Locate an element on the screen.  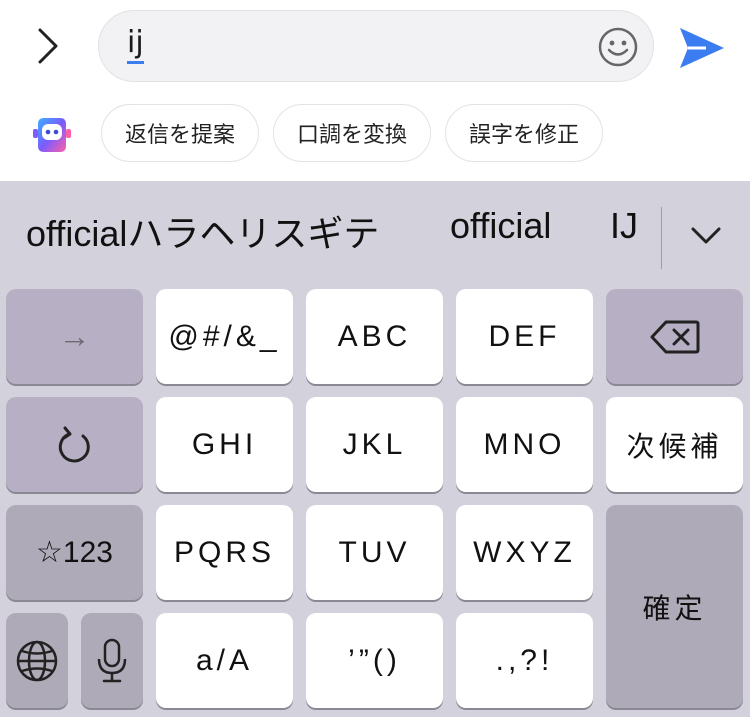
backspace-icon is located at coordinates (674, 336).